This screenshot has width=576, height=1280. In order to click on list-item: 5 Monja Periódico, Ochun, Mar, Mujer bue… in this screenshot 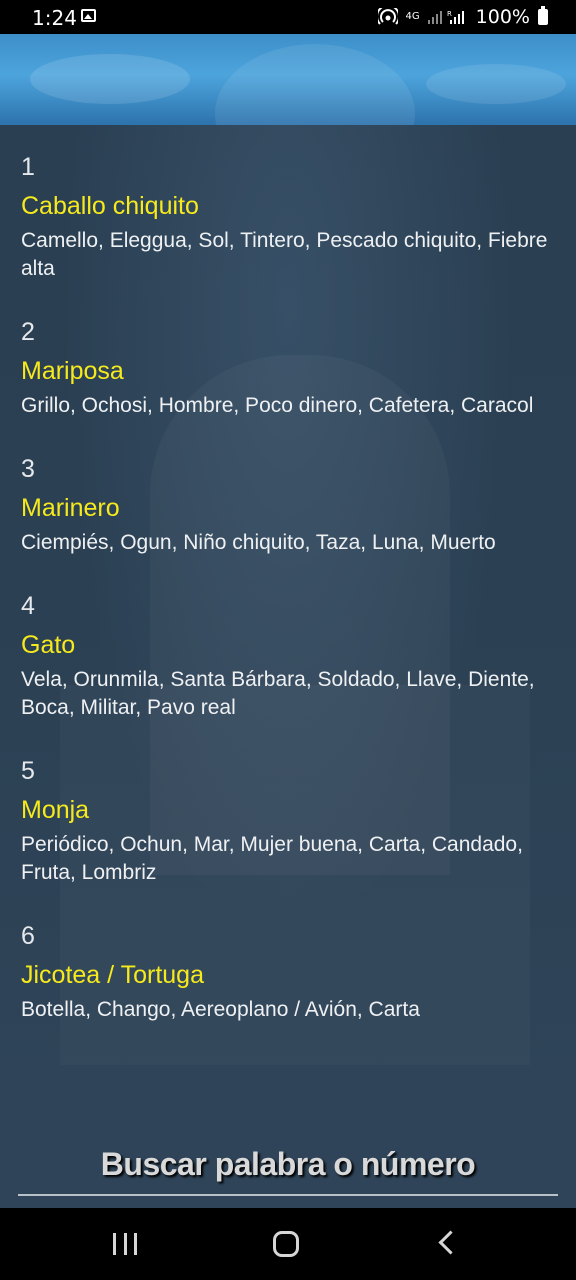, I will do `click(288, 821)`.